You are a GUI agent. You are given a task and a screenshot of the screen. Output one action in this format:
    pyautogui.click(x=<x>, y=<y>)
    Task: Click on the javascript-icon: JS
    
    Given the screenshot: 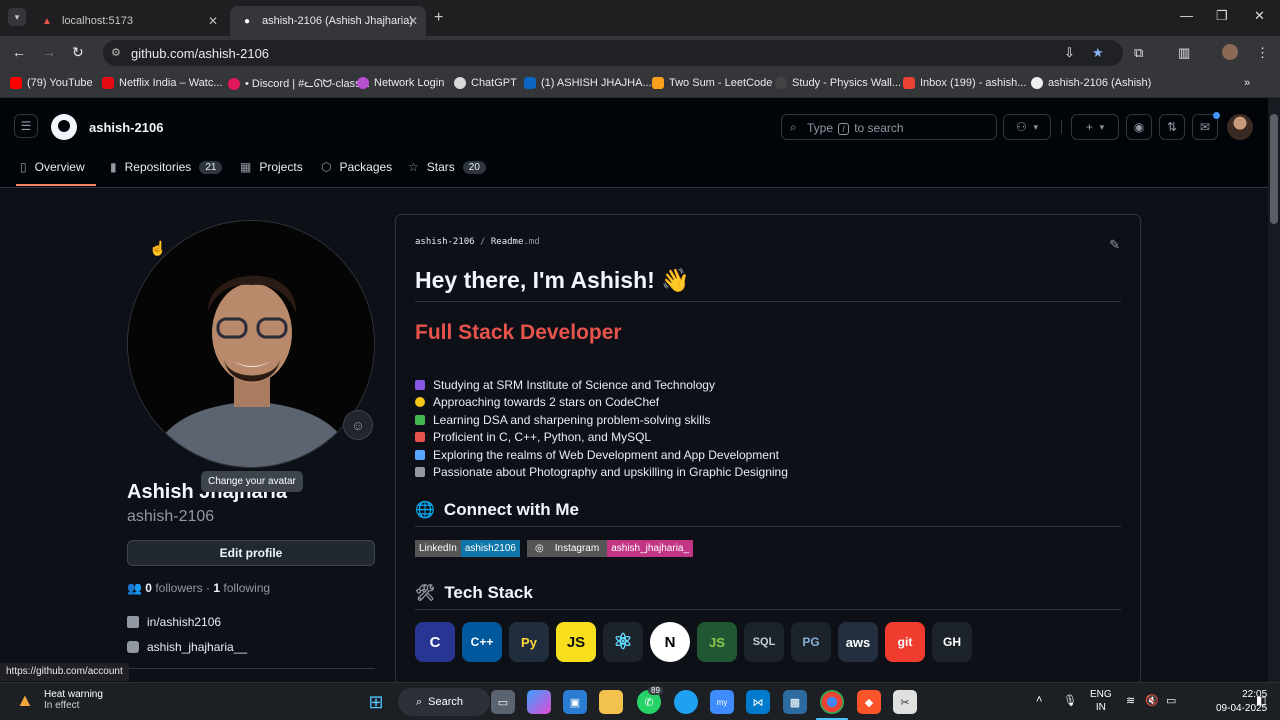 What is the action you would take?
    pyautogui.click(x=576, y=642)
    